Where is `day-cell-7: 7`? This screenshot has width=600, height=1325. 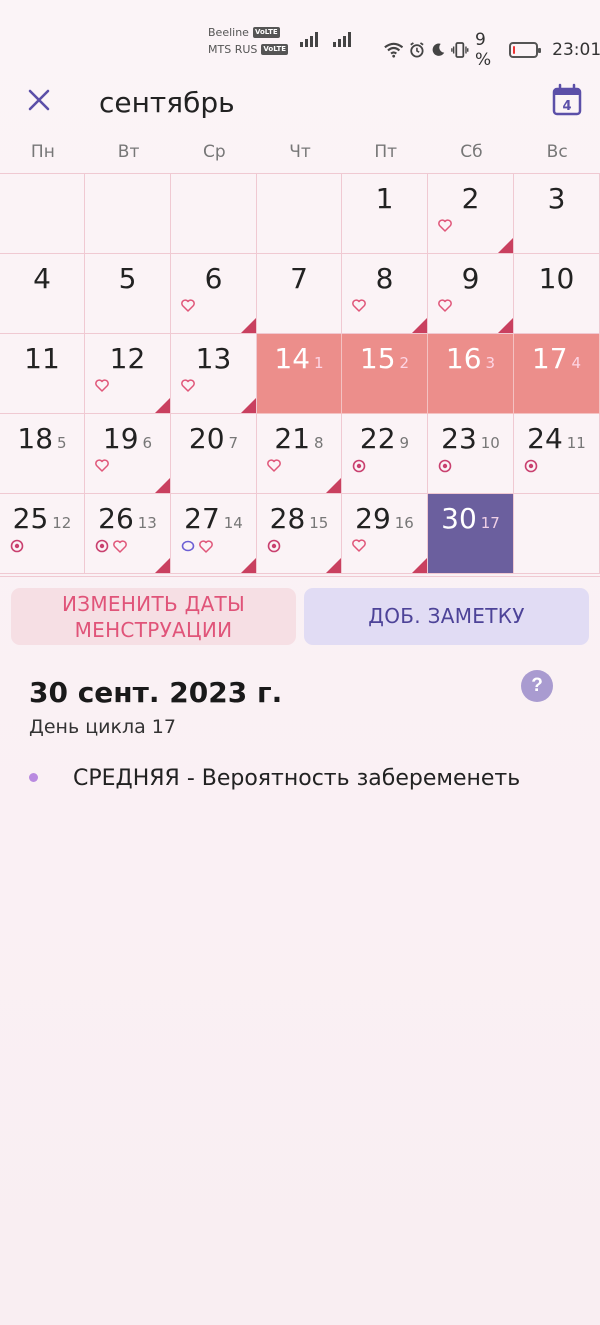 day-cell-7: 7 is located at coordinates (299, 294).